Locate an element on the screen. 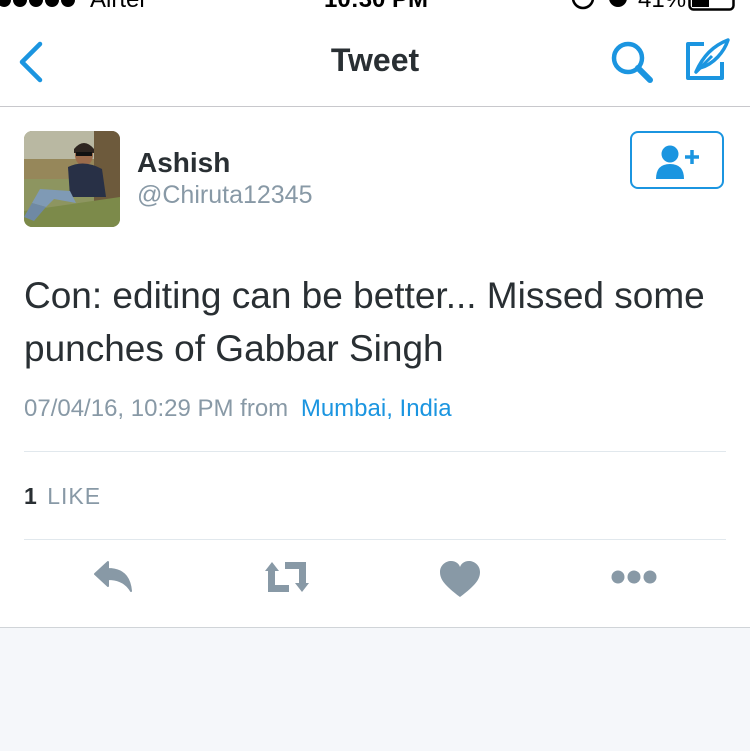 Image resolution: width=750 pixels, height=751 pixels. like-heart-icon is located at coordinates (460, 579).